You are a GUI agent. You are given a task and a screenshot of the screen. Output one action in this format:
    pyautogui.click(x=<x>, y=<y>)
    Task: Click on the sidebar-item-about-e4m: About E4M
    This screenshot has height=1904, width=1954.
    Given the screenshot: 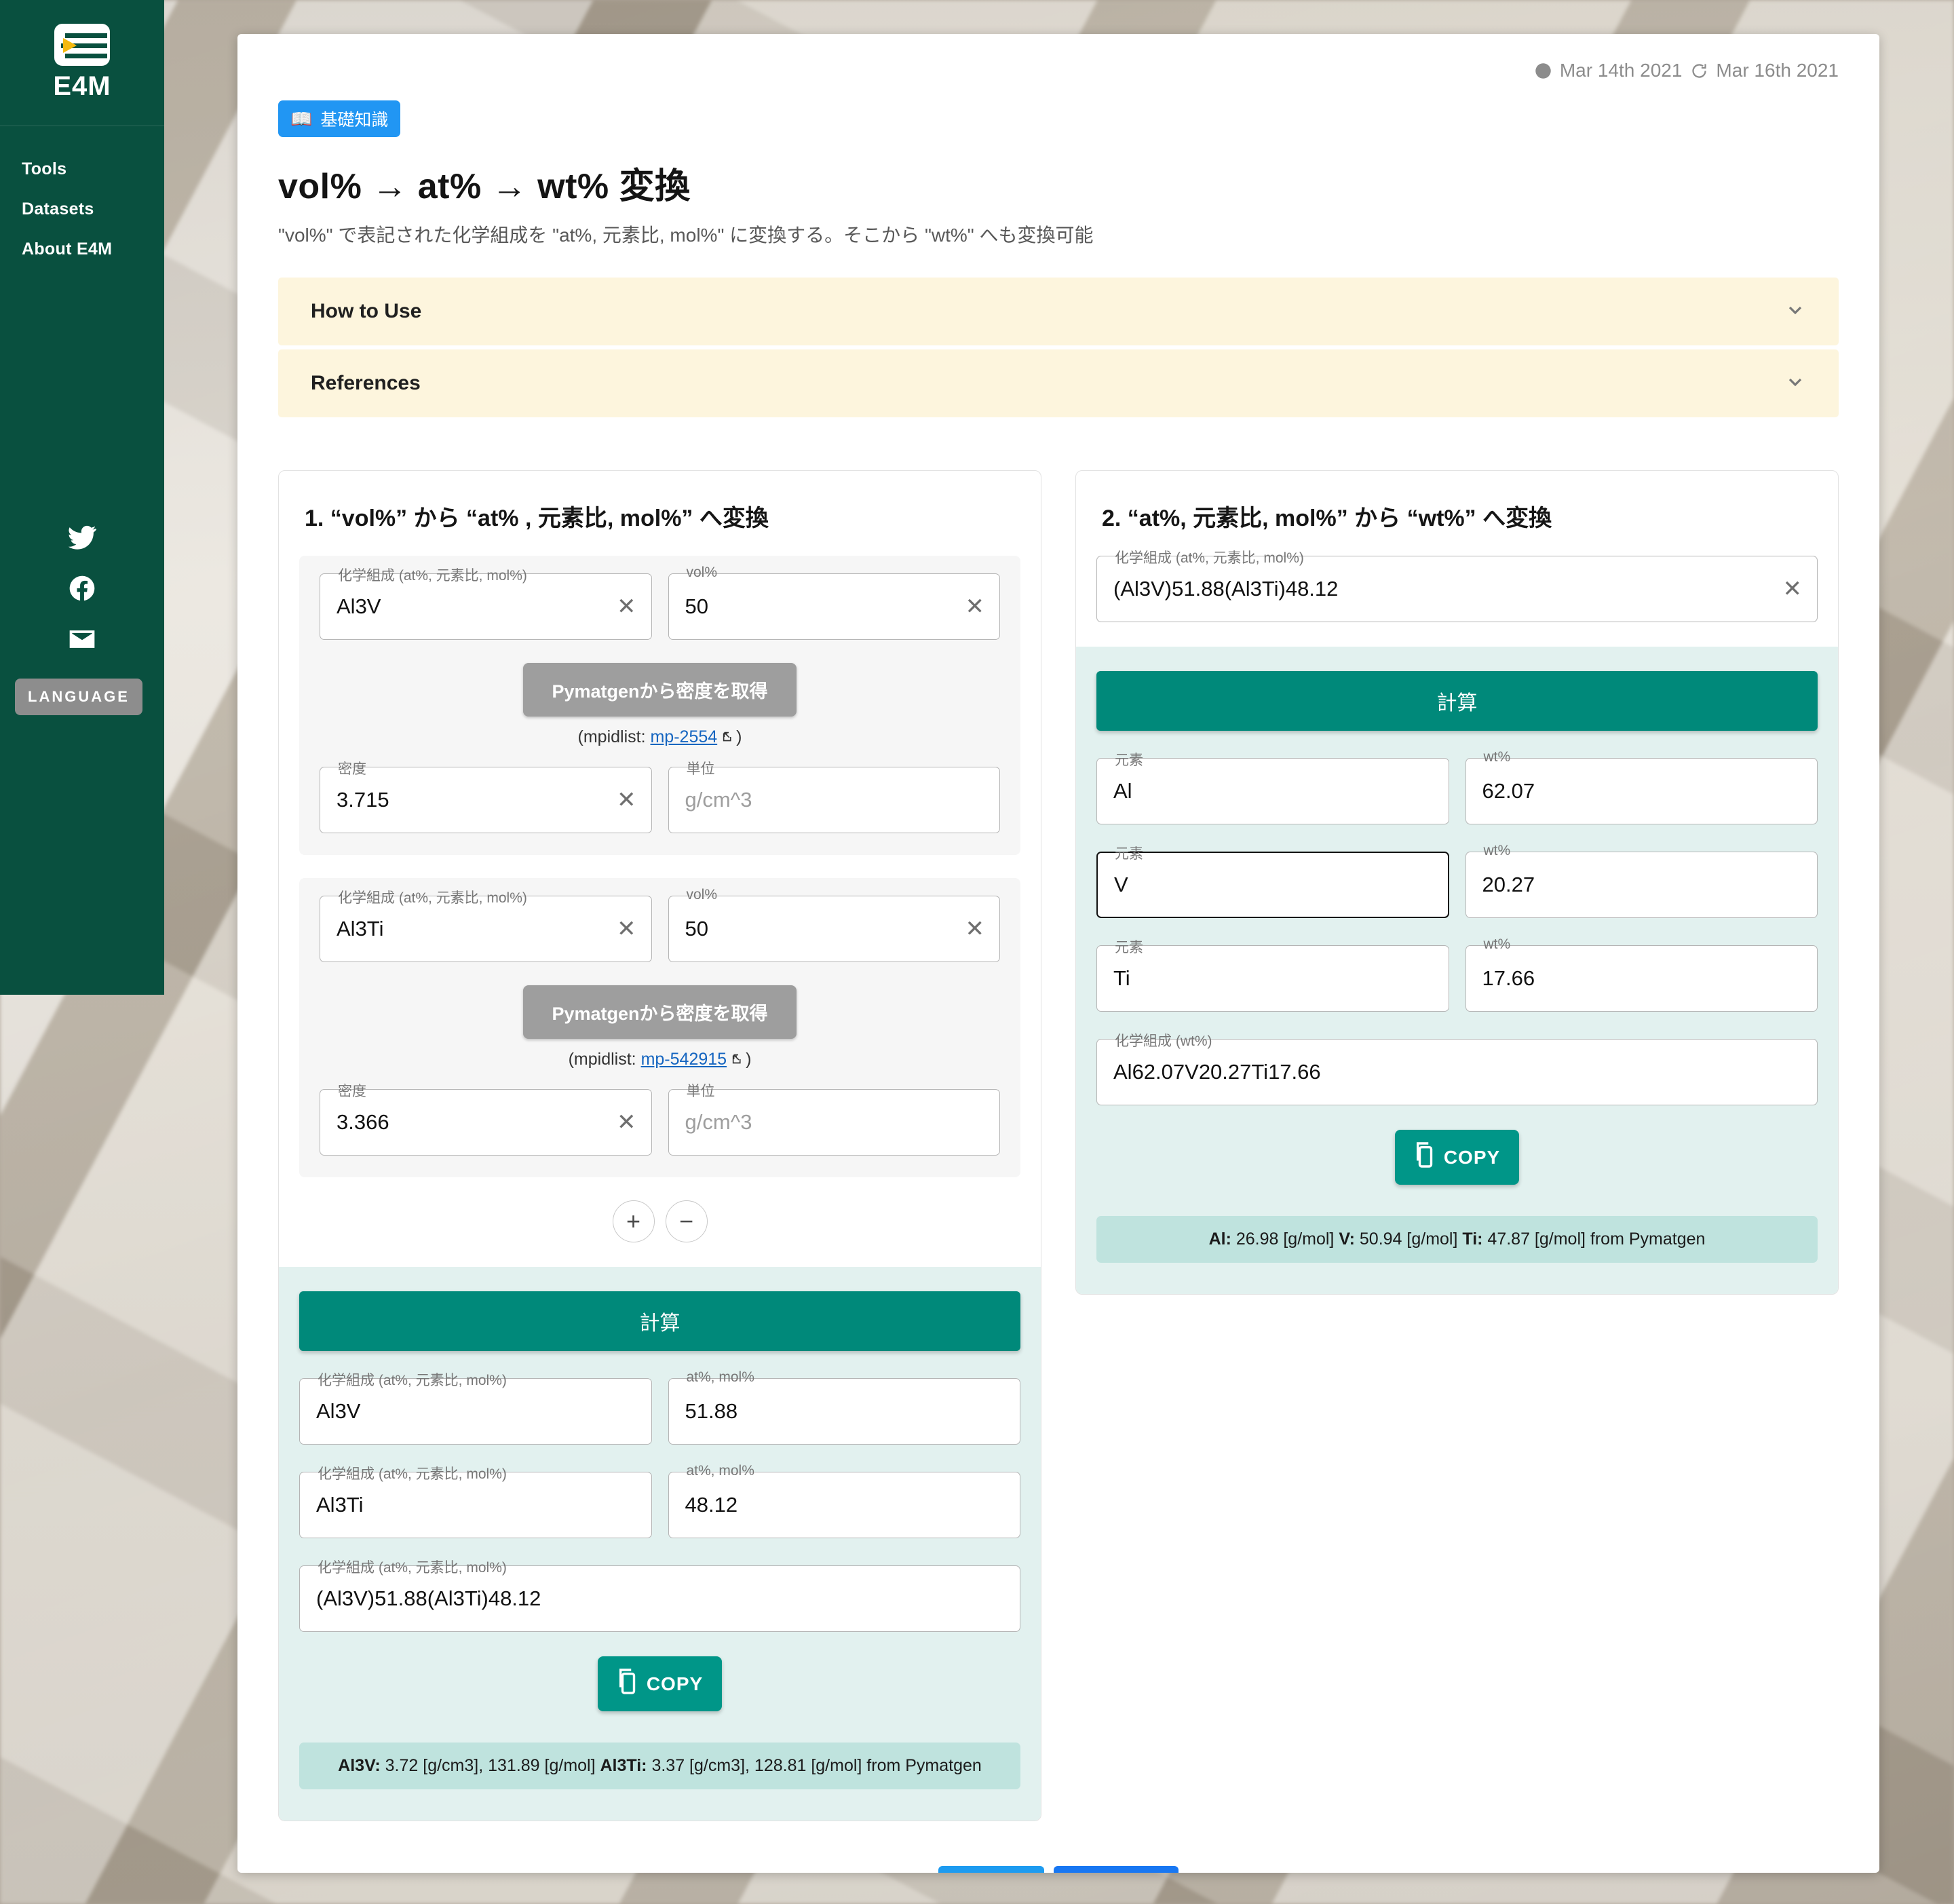 What is the action you would take?
    pyautogui.click(x=93, y=249)
    